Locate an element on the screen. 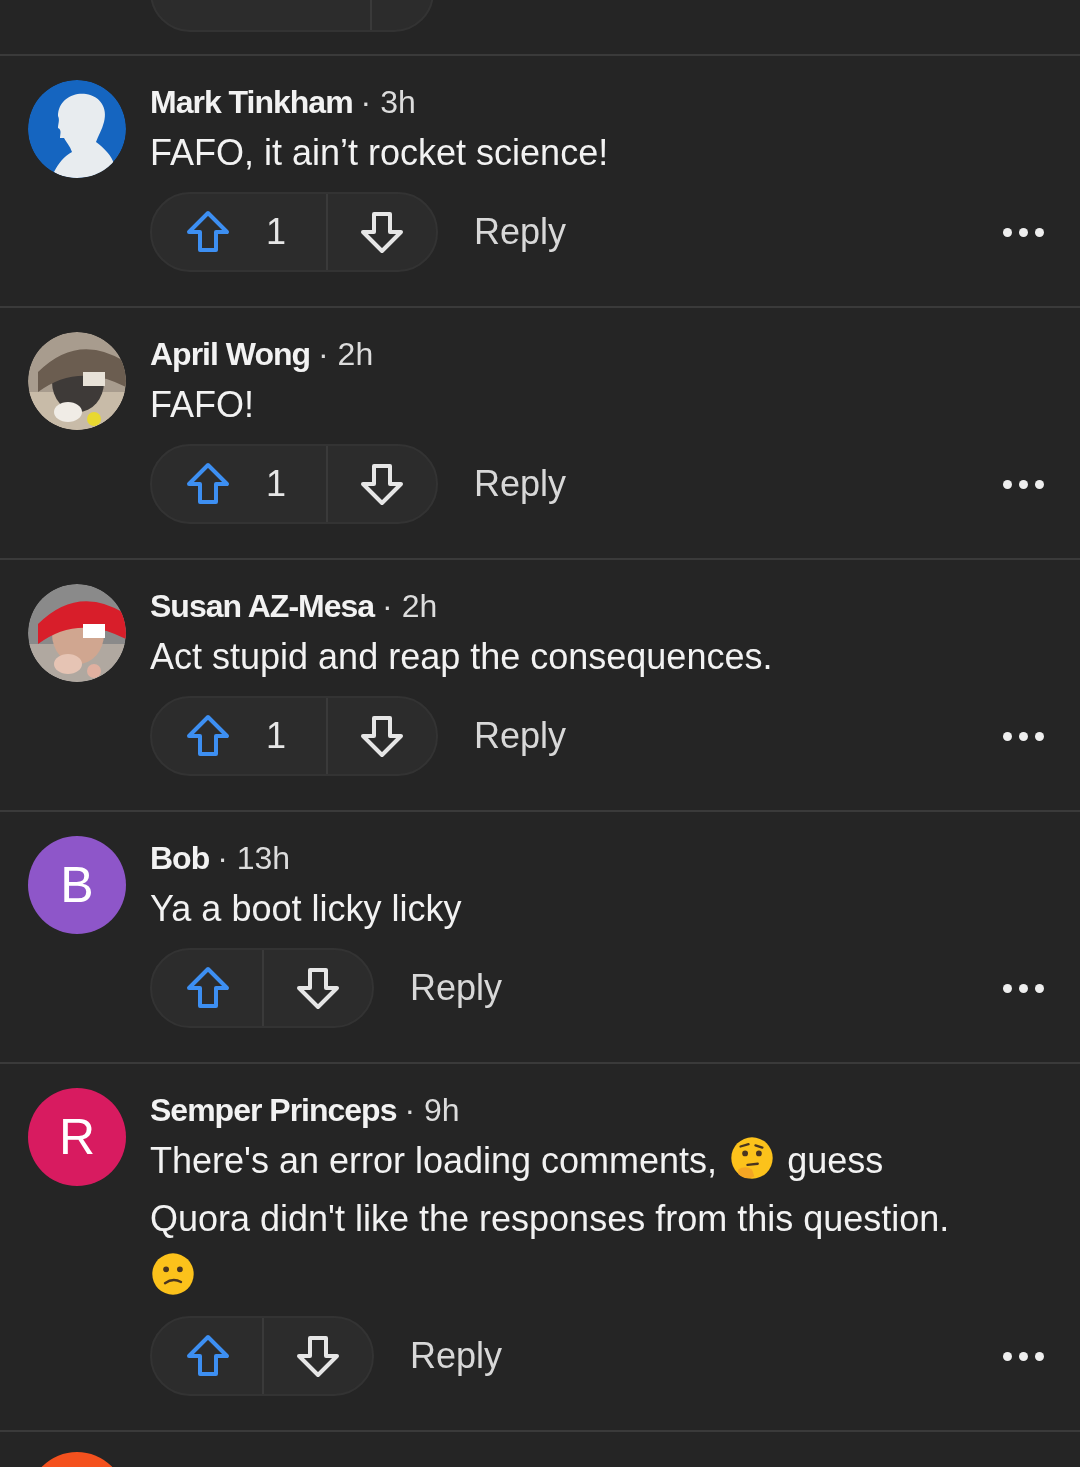 This screenshot has width=1080, height=1467. avatar-letter: B is located at coordinates (77, 885).